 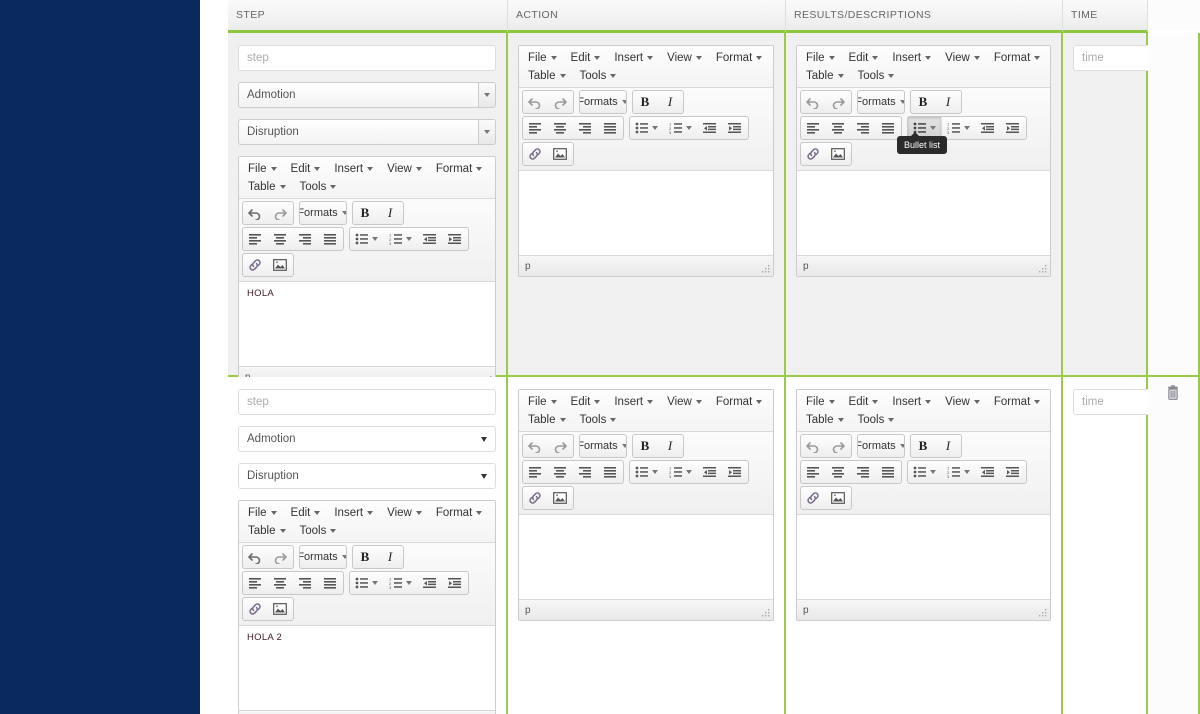 I want to click on step-editor-body: HOLA, so click(x=367, y=324).